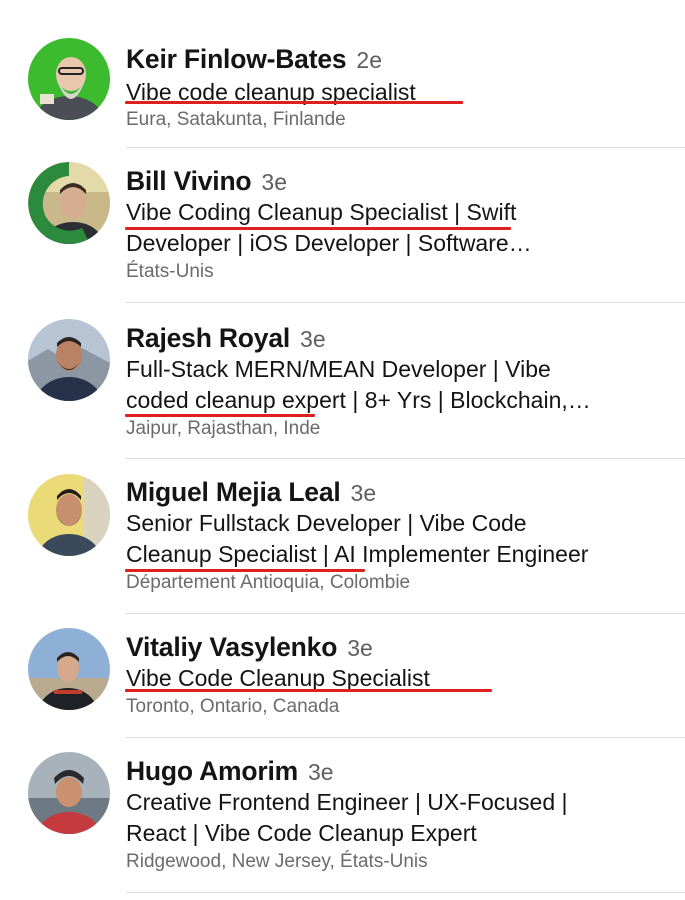 The width and height of the screenshot is (685, 900). Describe the element at coordinates (170, 271) in the screenshot. I see `location: États-Unis` at that location.